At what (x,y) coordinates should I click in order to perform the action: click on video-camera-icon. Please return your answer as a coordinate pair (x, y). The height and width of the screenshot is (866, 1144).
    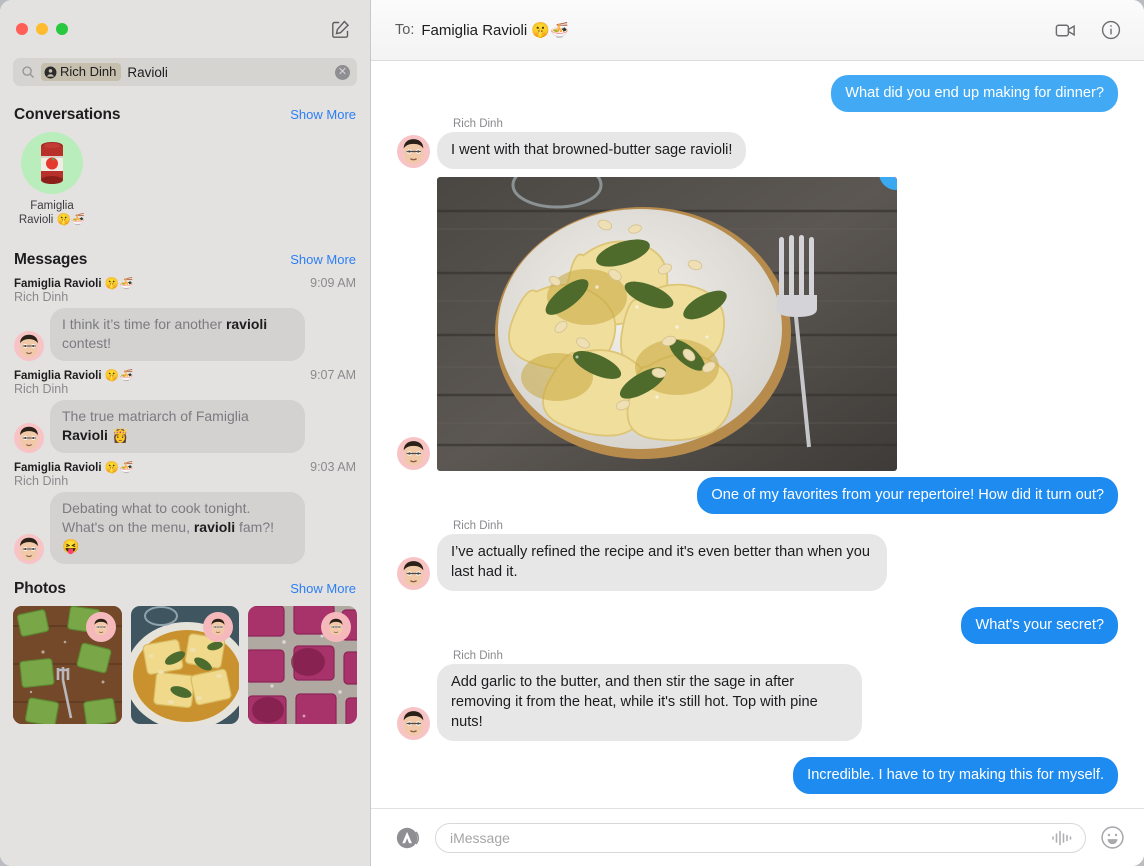
    Looking at the image, I should click on (1065, 30).